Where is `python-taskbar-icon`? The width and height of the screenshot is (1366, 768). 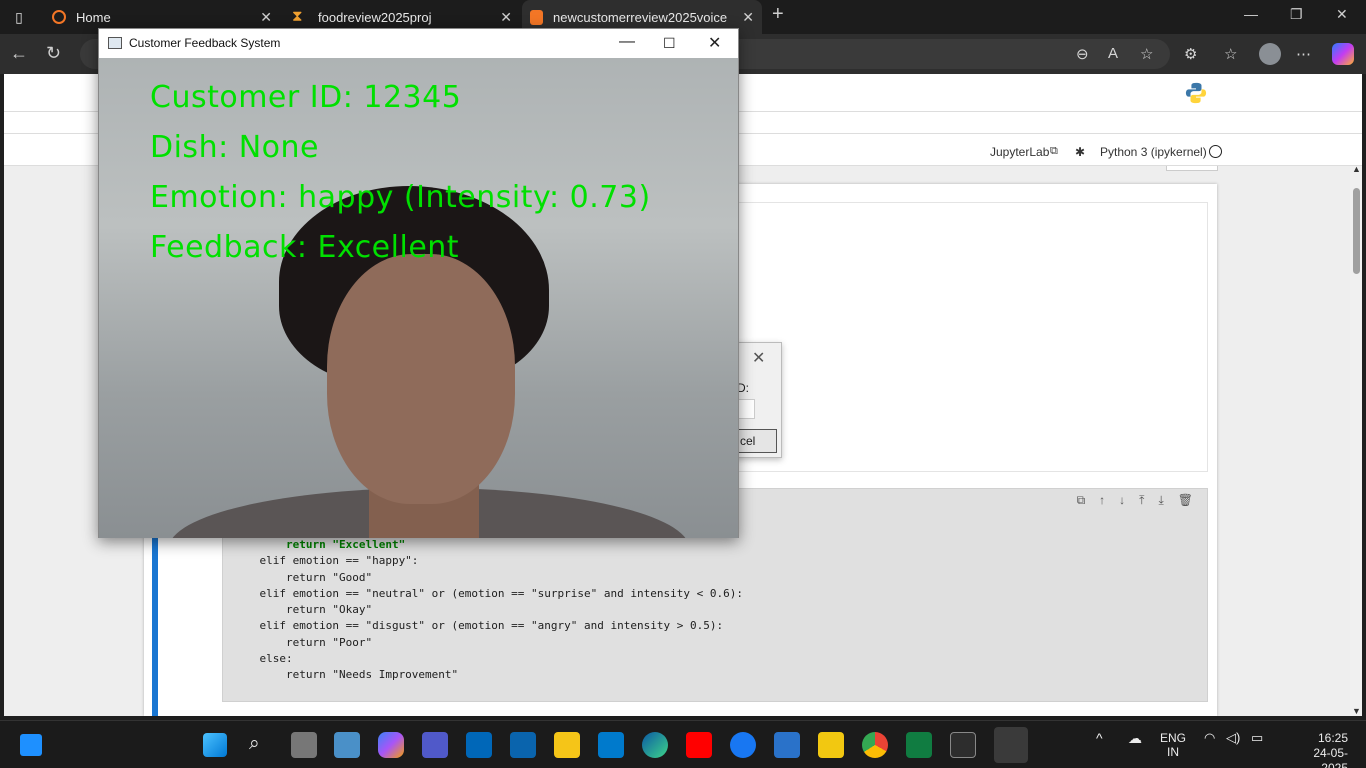 python-taskbar-icon is located at coordinates (1011, 745).